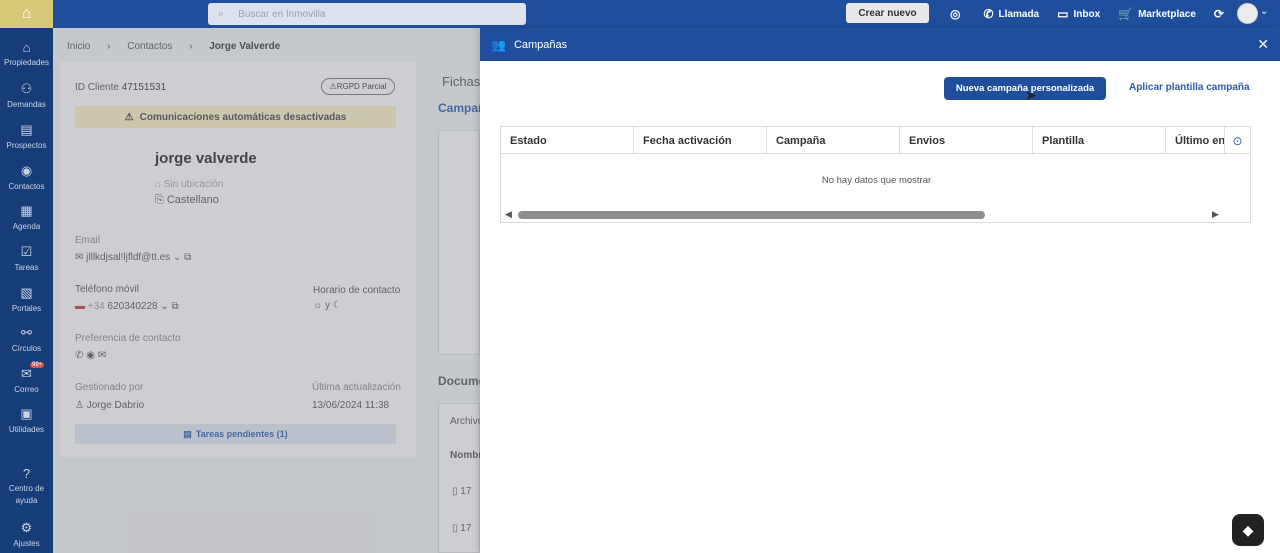 This screenshot has height=553, width=1280. What do you see at coordinates (282, 14) in the screenshot?
I see `search-placeholder: Buscar en Inmovilla` at bounding box center [282, 14].